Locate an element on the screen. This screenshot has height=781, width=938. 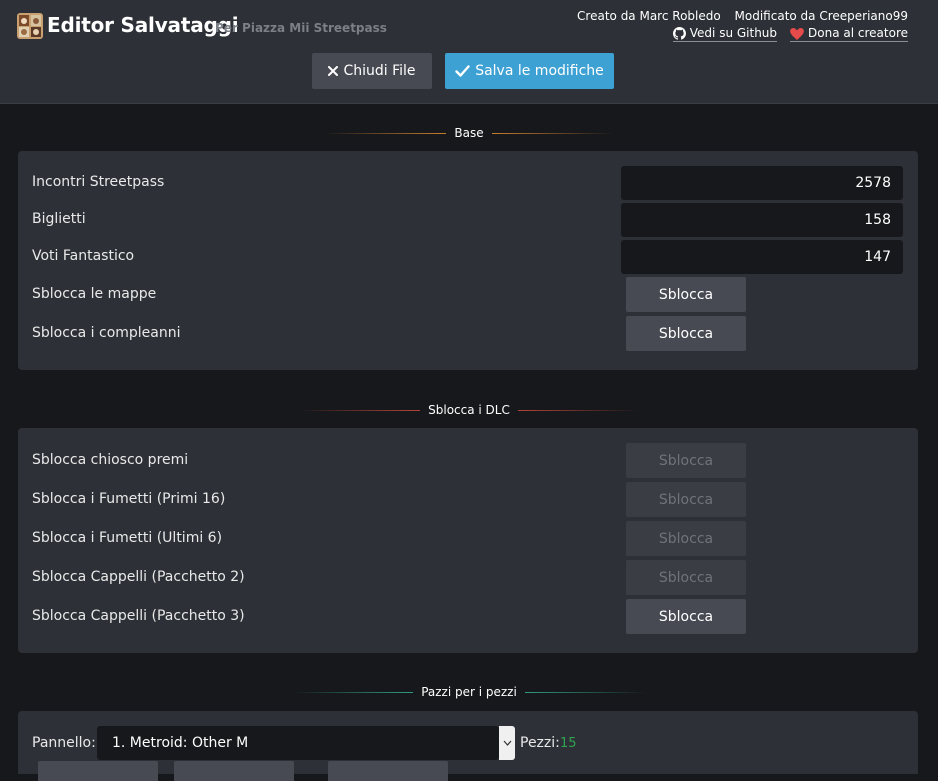
fantastic-votes-input: 147 is located at coordinates (762, 257).